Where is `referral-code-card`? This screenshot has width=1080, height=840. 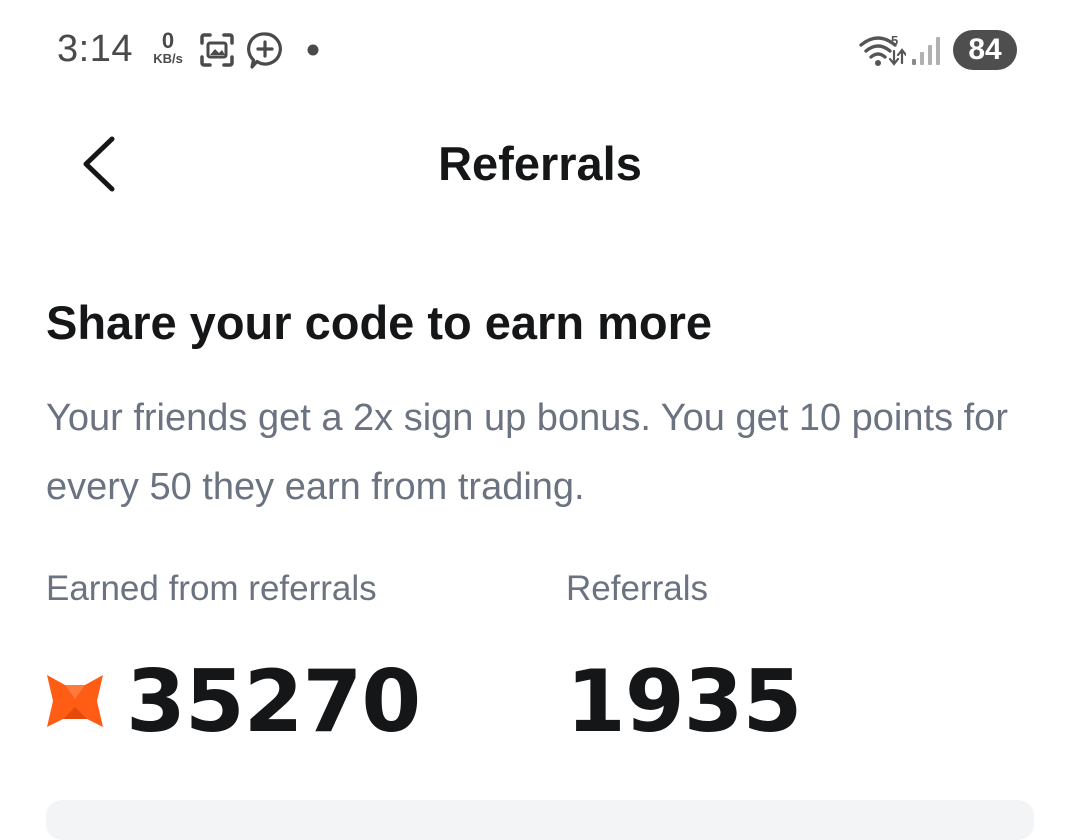
referral-code-card is located at coordinates (540, 820).